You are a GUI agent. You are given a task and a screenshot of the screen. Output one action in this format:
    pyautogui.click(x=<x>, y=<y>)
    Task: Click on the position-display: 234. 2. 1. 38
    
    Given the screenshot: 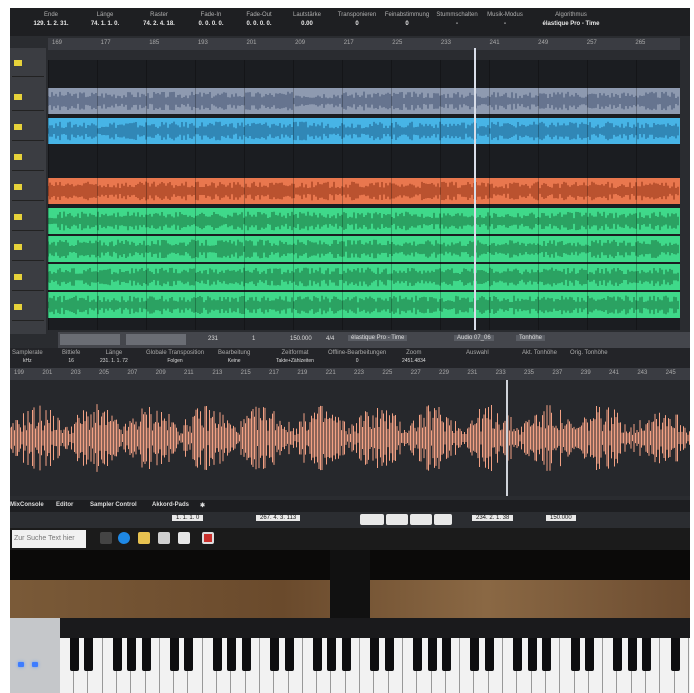 What is the action you would take?
    pyautogui.click(x=493, y=518)
    